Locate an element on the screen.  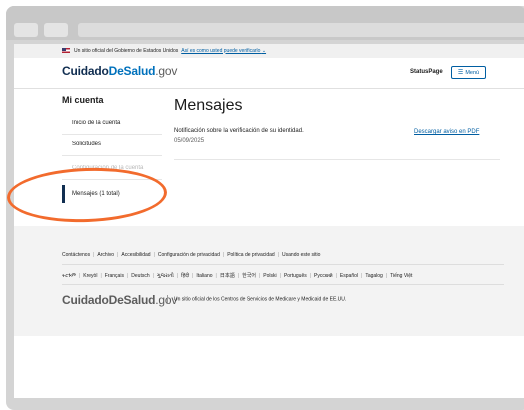
footer-logo: CuidadoDeSalud.gov is located at coordinates (119, 300).